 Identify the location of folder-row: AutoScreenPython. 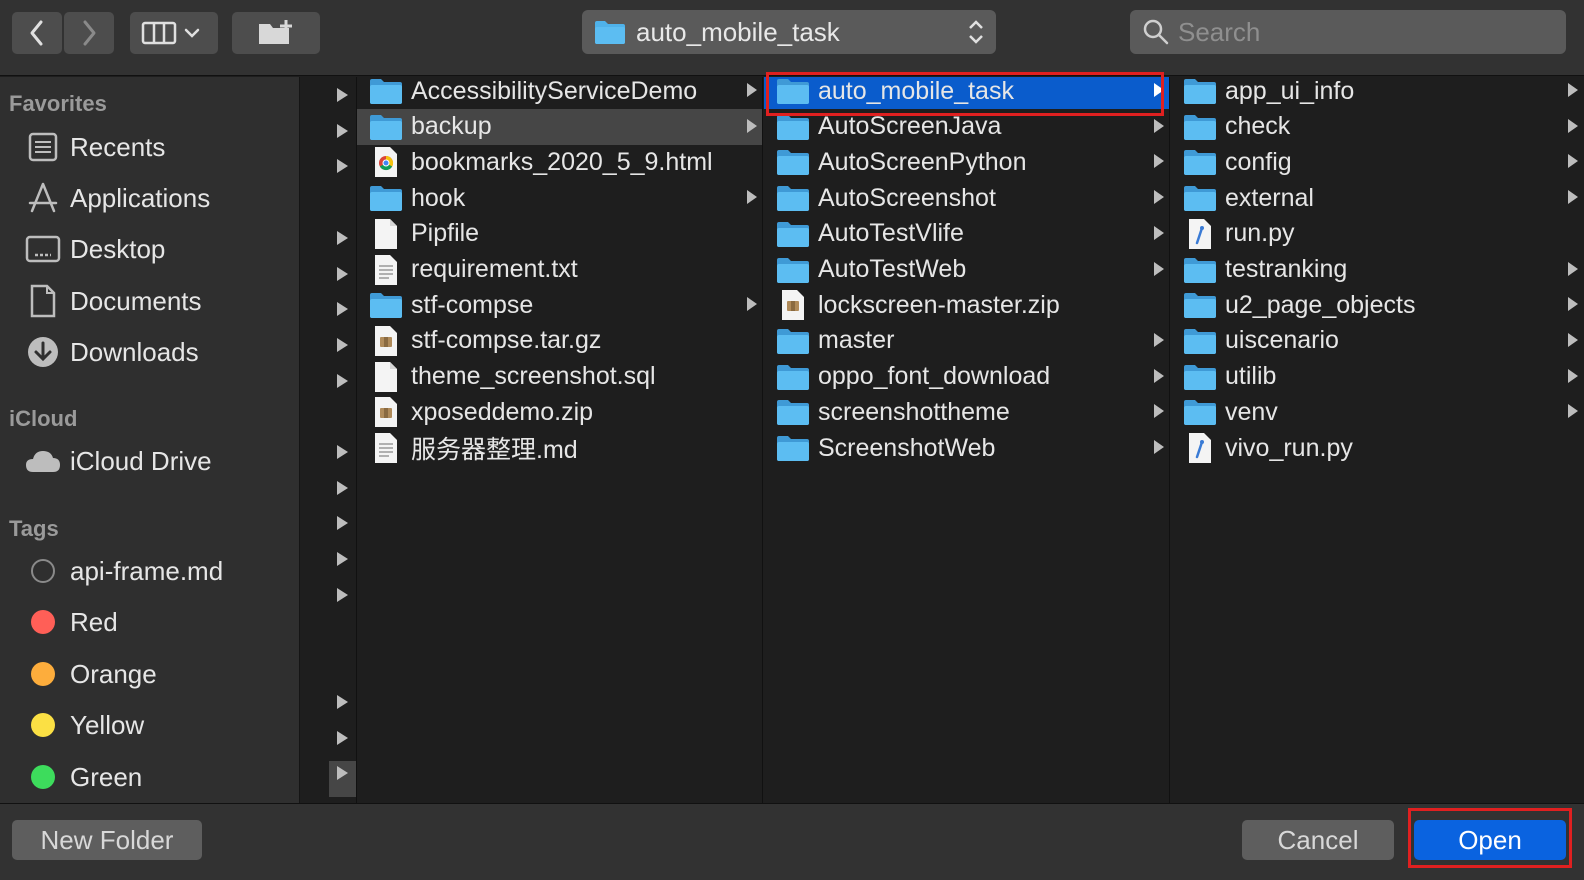
(966, 162).